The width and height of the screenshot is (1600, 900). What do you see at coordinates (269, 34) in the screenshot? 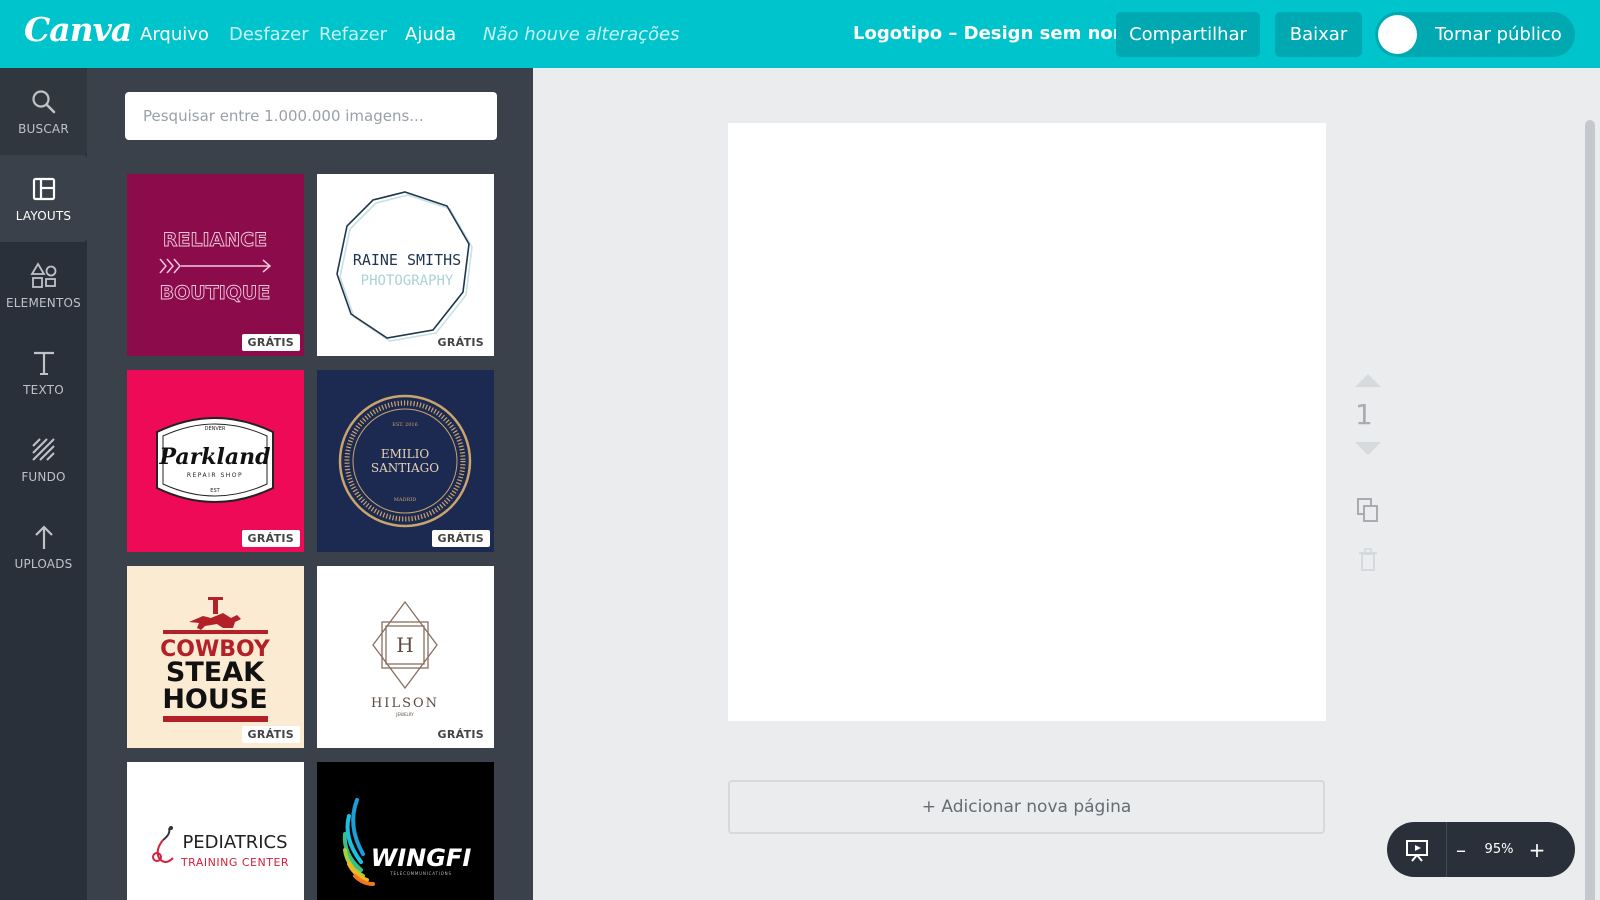
I see `menu-undo: Desfazer` at bounding box center [269, 34].